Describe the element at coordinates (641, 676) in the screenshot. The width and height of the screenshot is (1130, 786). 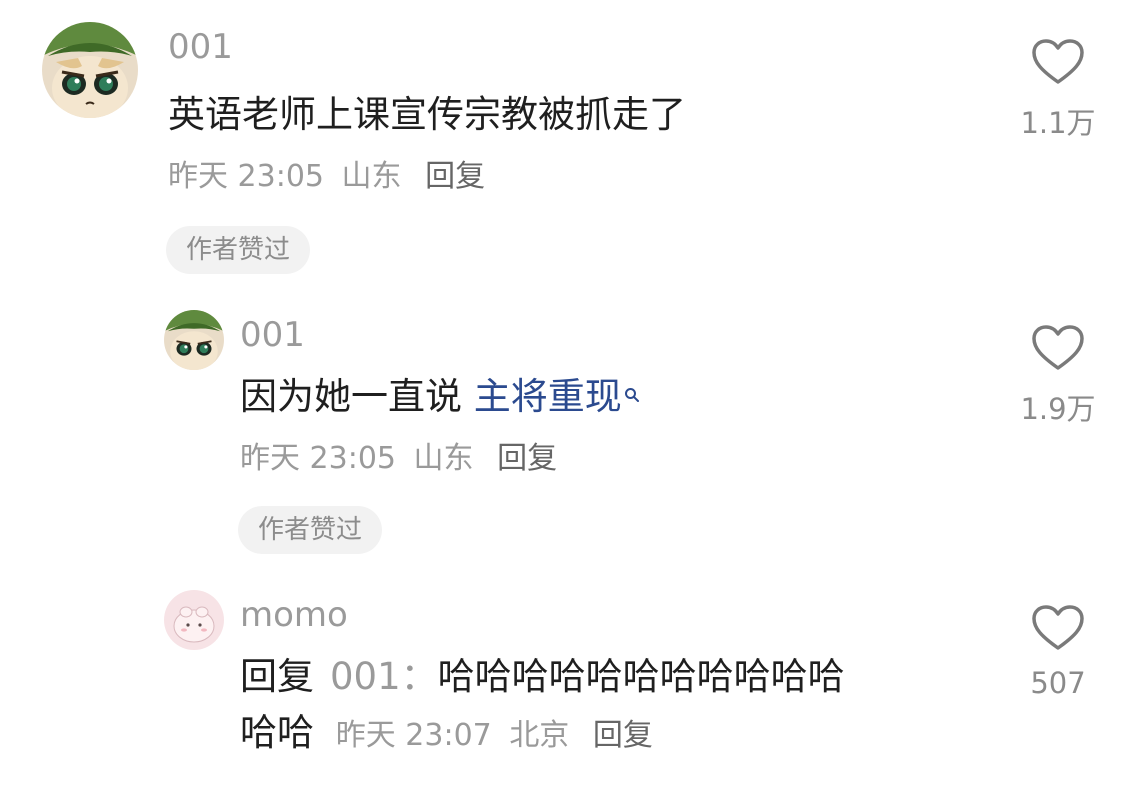
I see `comment-text-line1: 哈哈哈哈哈哈哈哈哈哈哈` at that location.